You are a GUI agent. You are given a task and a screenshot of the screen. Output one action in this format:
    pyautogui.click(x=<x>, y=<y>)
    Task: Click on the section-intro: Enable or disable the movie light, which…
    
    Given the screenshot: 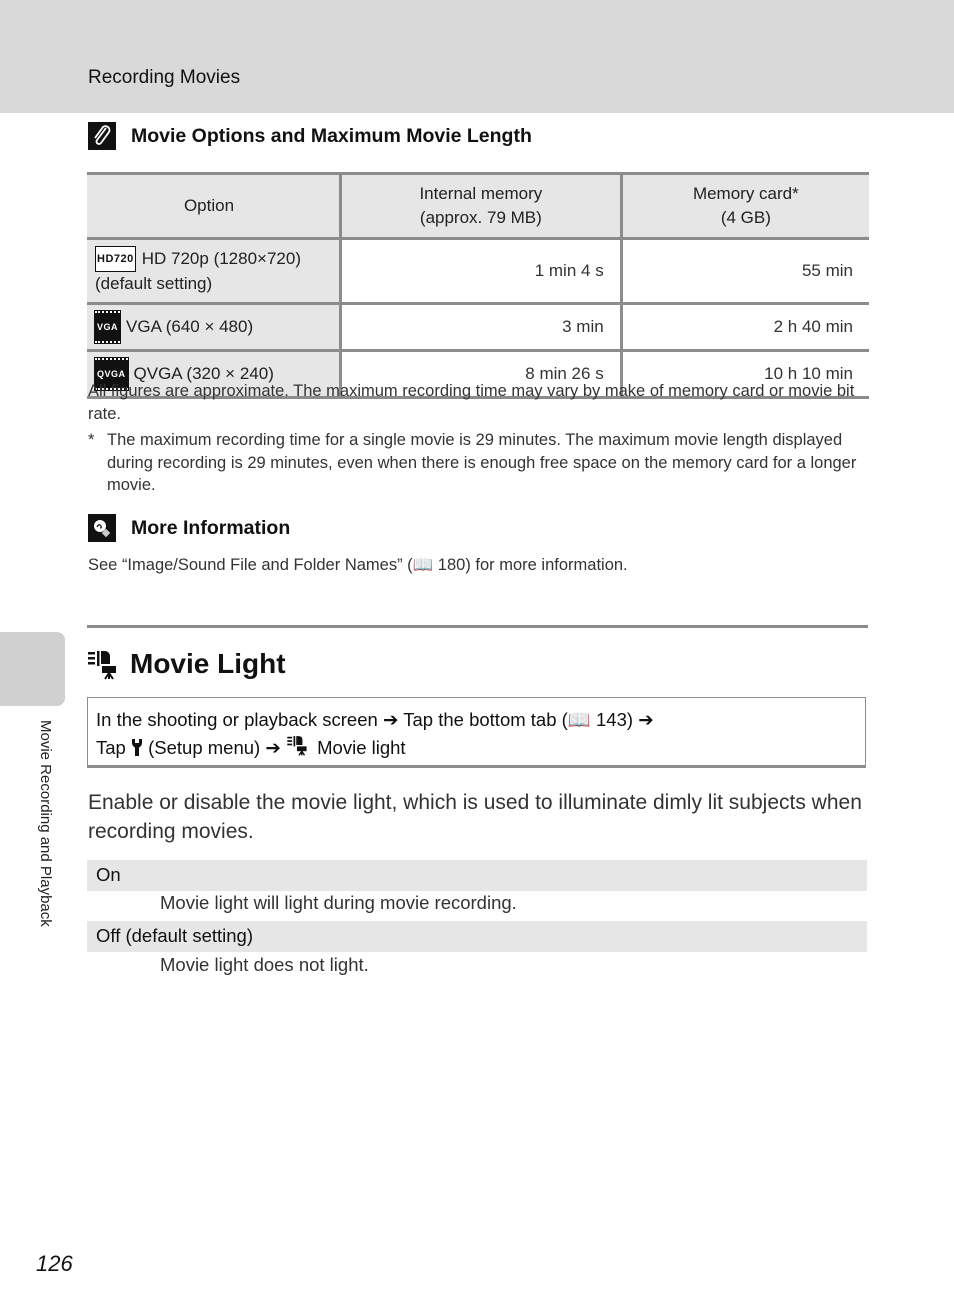 What is the action you would take?
    pyautogui.click(x=475, y=817)
    